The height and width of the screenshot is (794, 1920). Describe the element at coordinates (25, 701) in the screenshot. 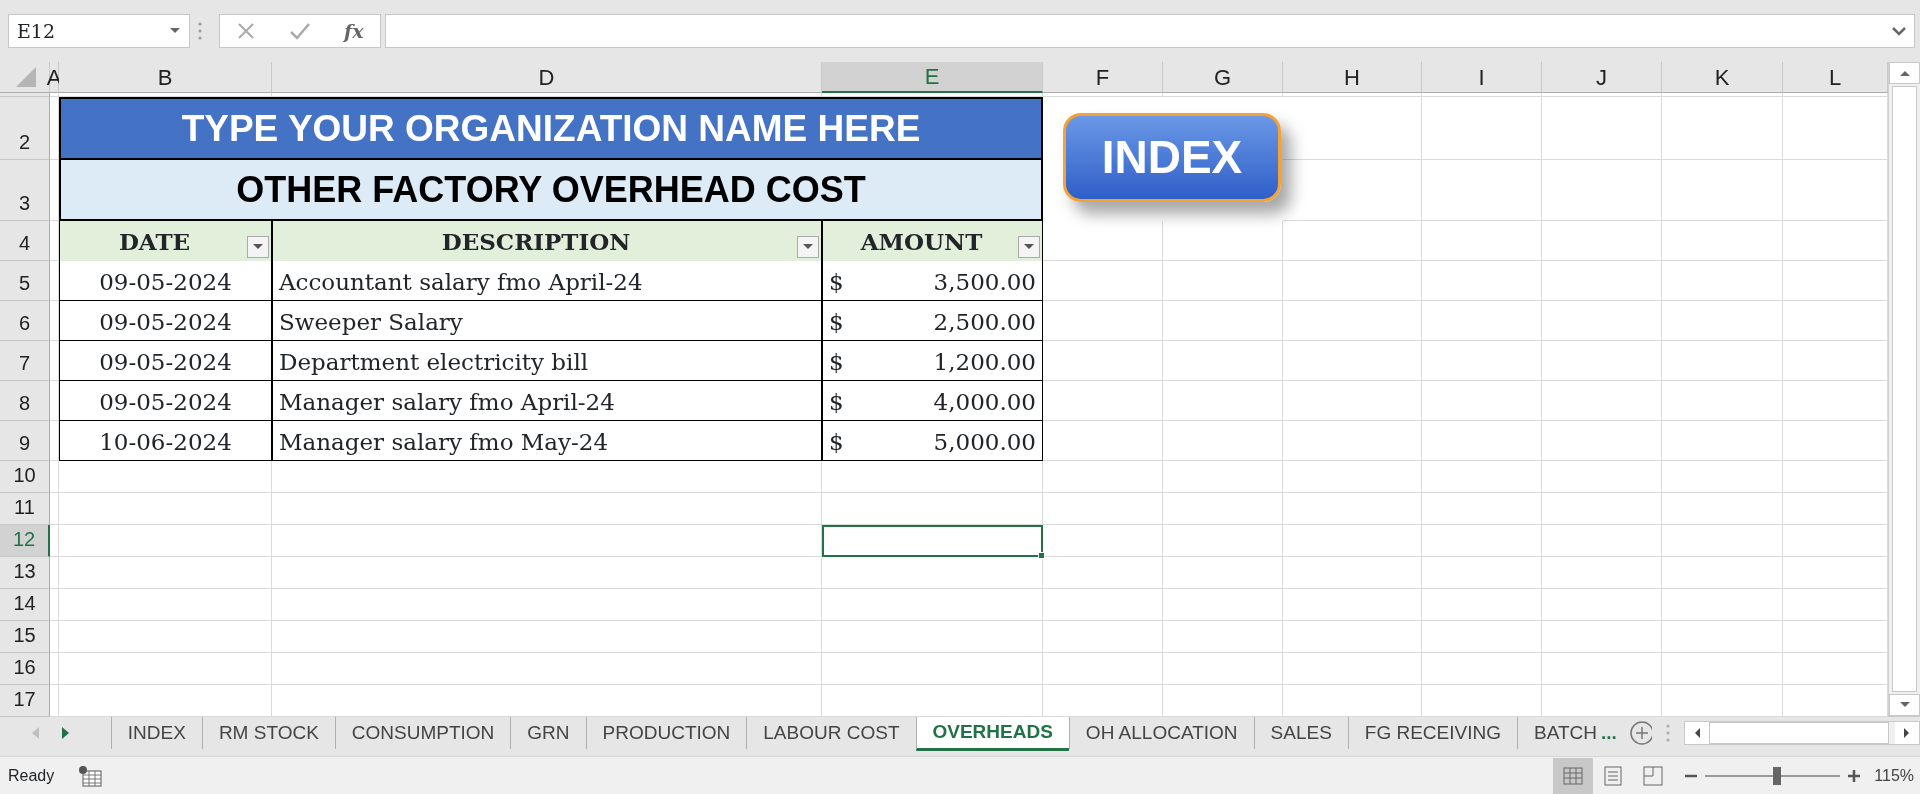

I see `row-header: 17` at that location.